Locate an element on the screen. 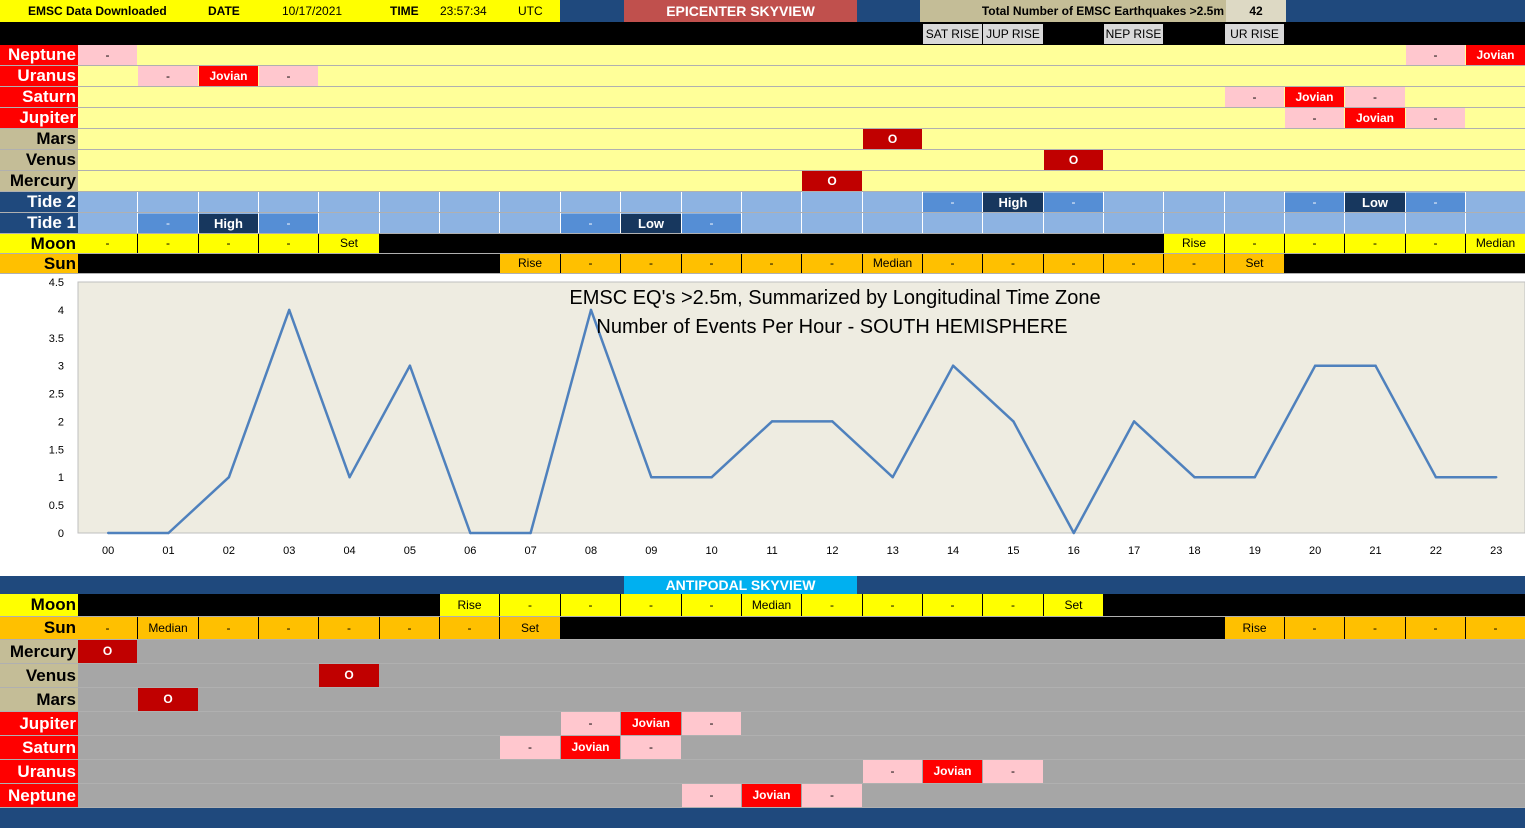 The width and height of the screenshot is (1525, 828). epi-row-venus: Venus O is located at coordinates (762, 160).